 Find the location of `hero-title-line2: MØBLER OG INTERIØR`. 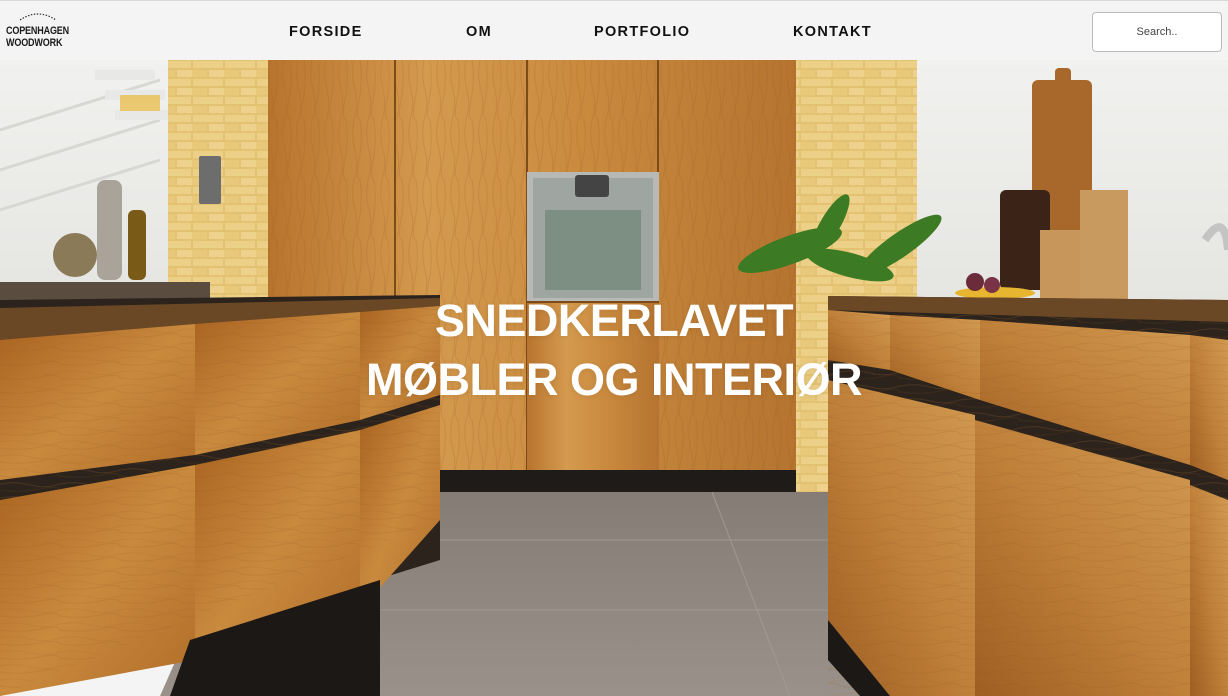

hero-title-line2: MØBLER OG INTERIØR is located at coordinates (614, 379).